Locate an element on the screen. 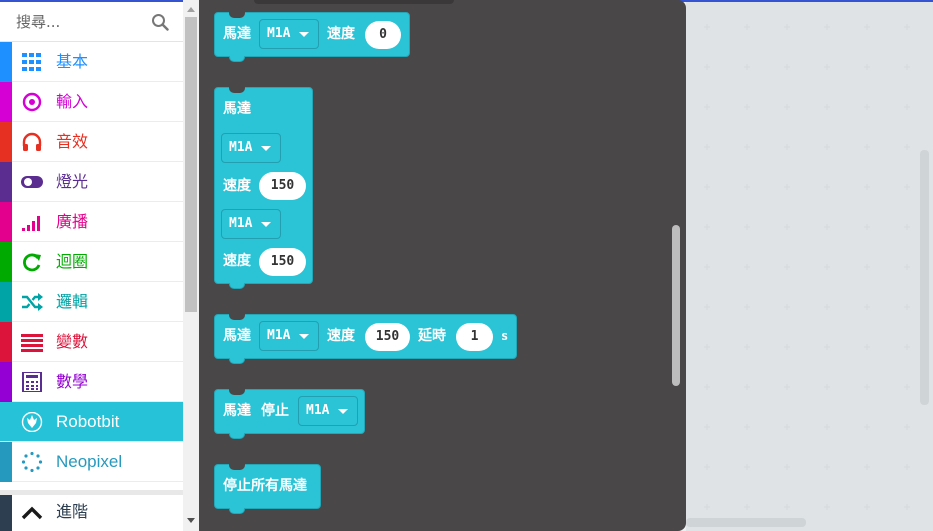 This screenshot has height=531, width=933. toggle-icon is located at coordinates (32, 182).